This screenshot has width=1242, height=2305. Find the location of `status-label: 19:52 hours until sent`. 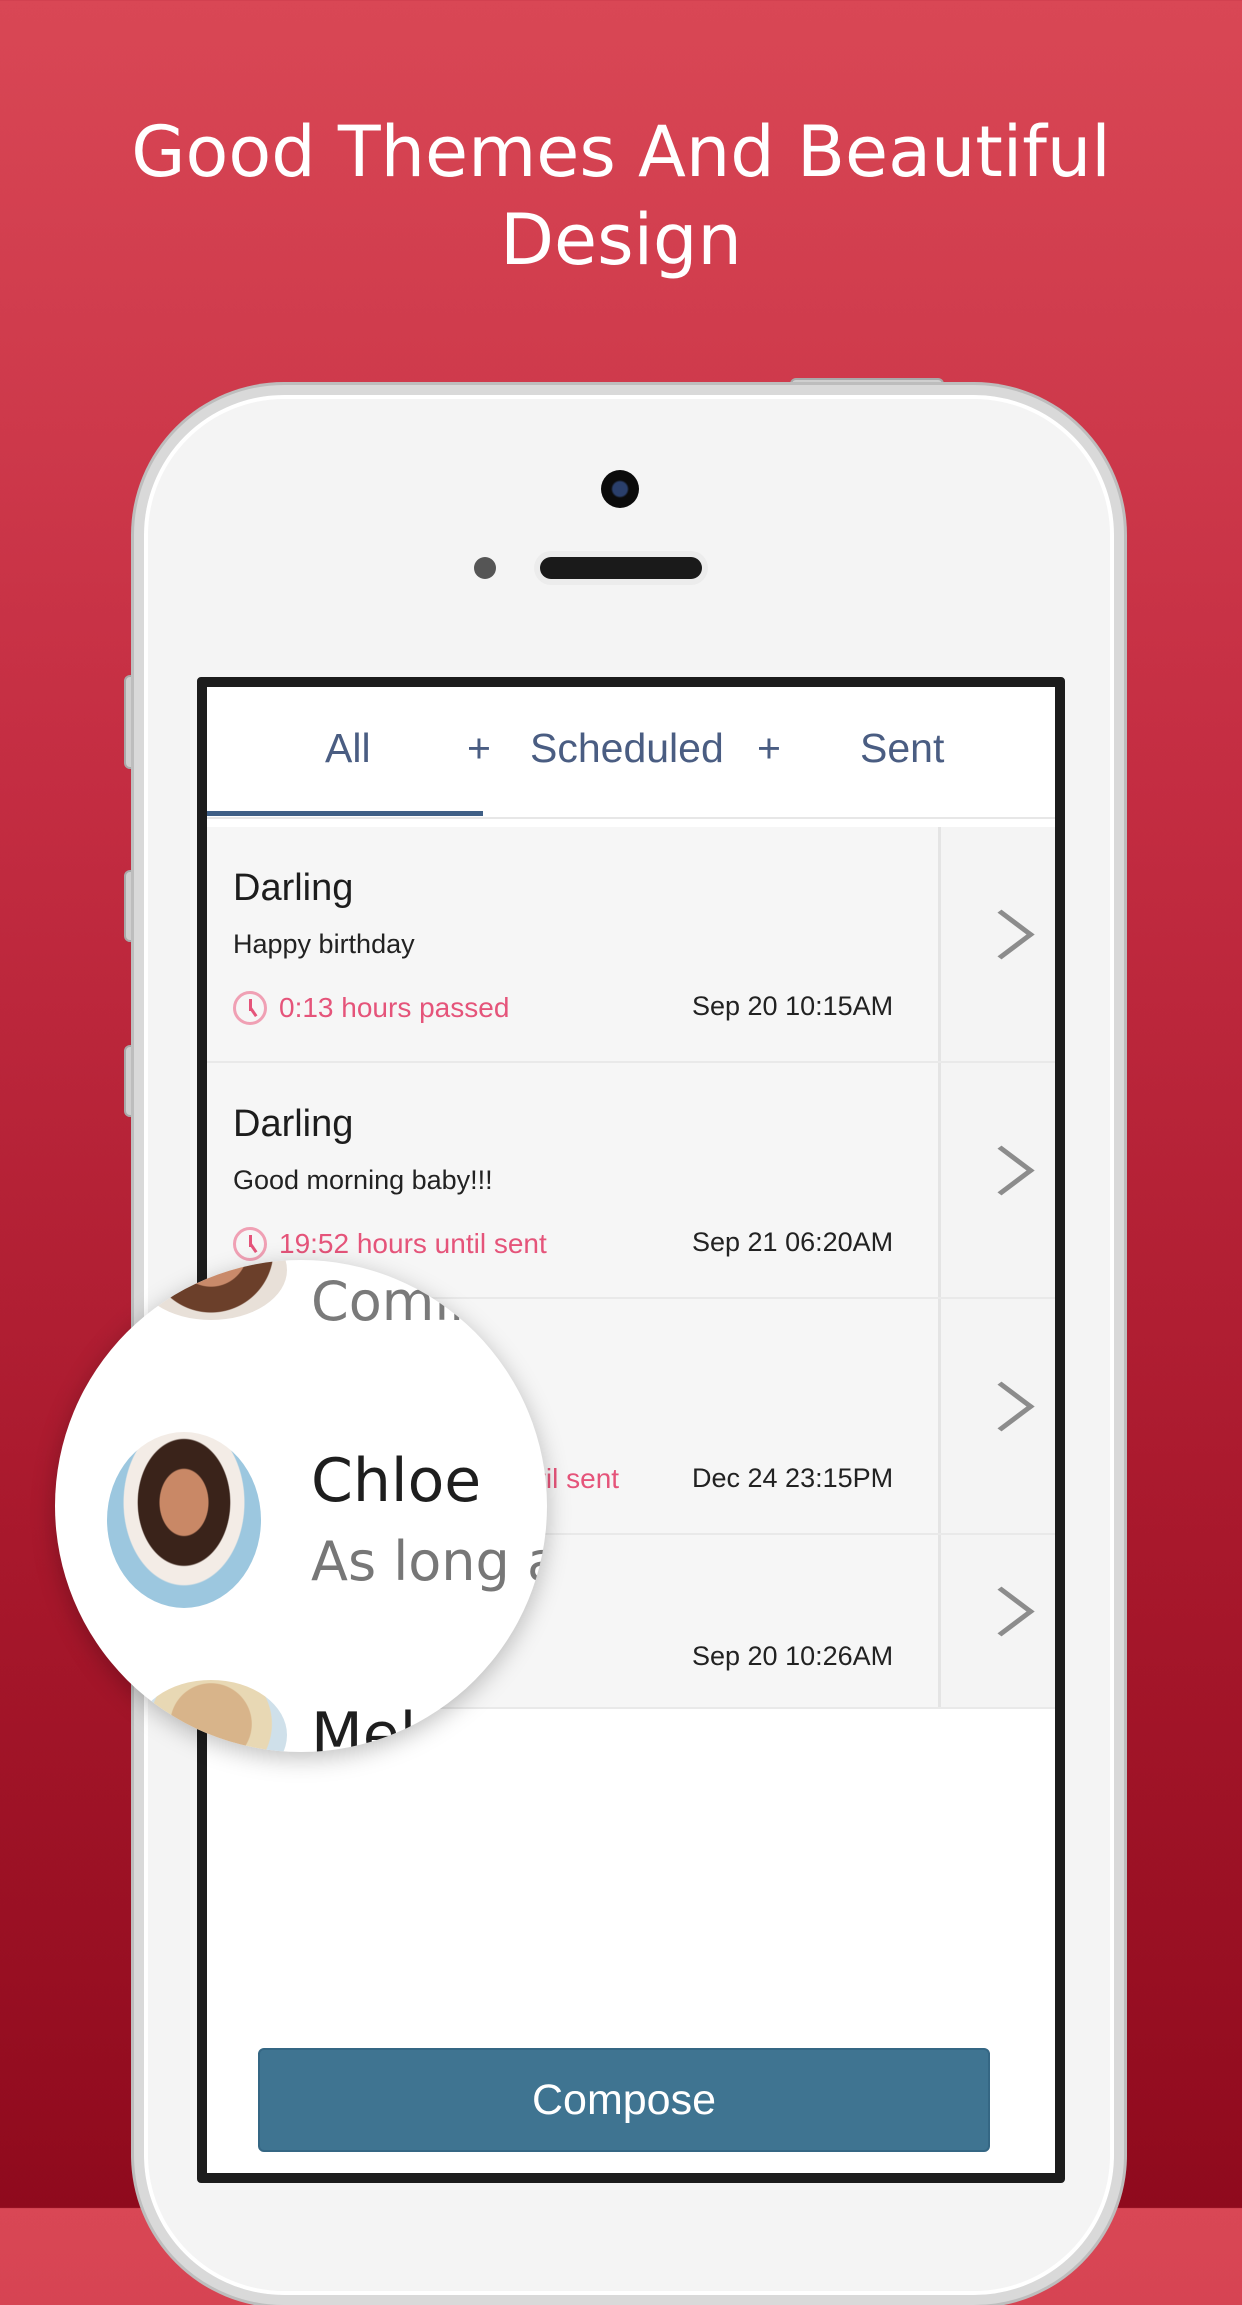

status-label: 19:52 hours until sent is located at coordinates (413, 1243).